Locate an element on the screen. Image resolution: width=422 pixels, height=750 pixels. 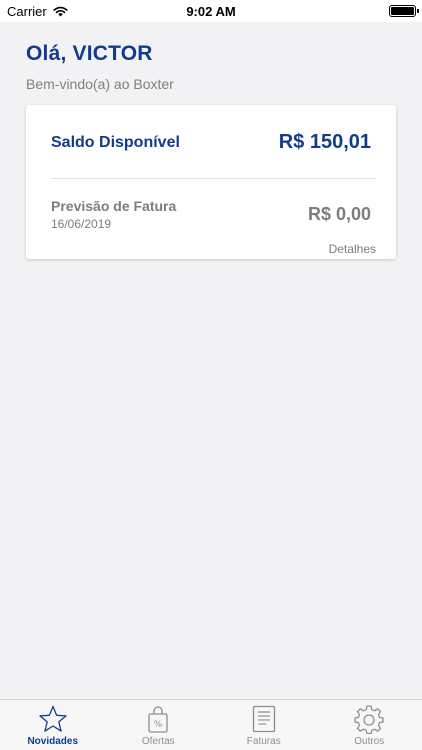
star-icon is located at coordinates (53, 719).